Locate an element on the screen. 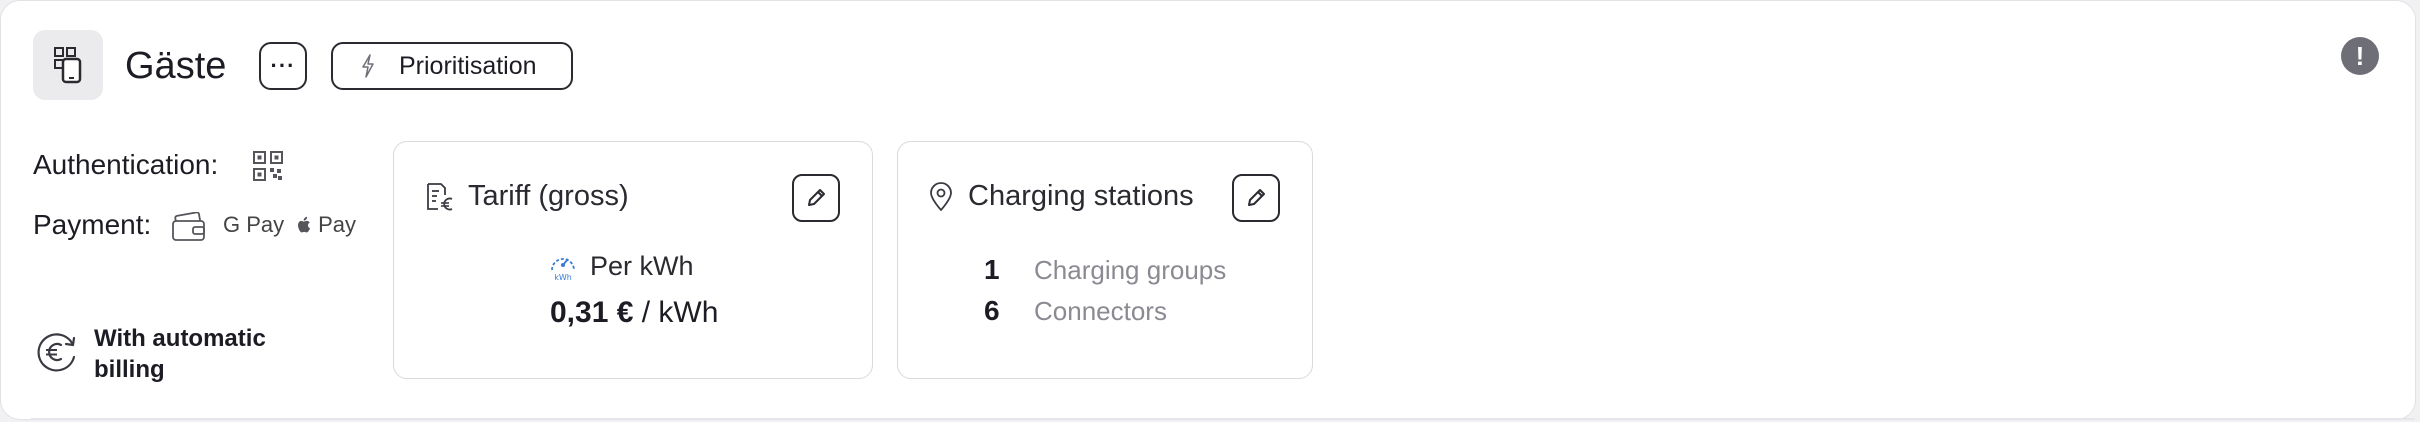 The image size is (2420, 422). apple-icon is located at coordinates (304, 224).